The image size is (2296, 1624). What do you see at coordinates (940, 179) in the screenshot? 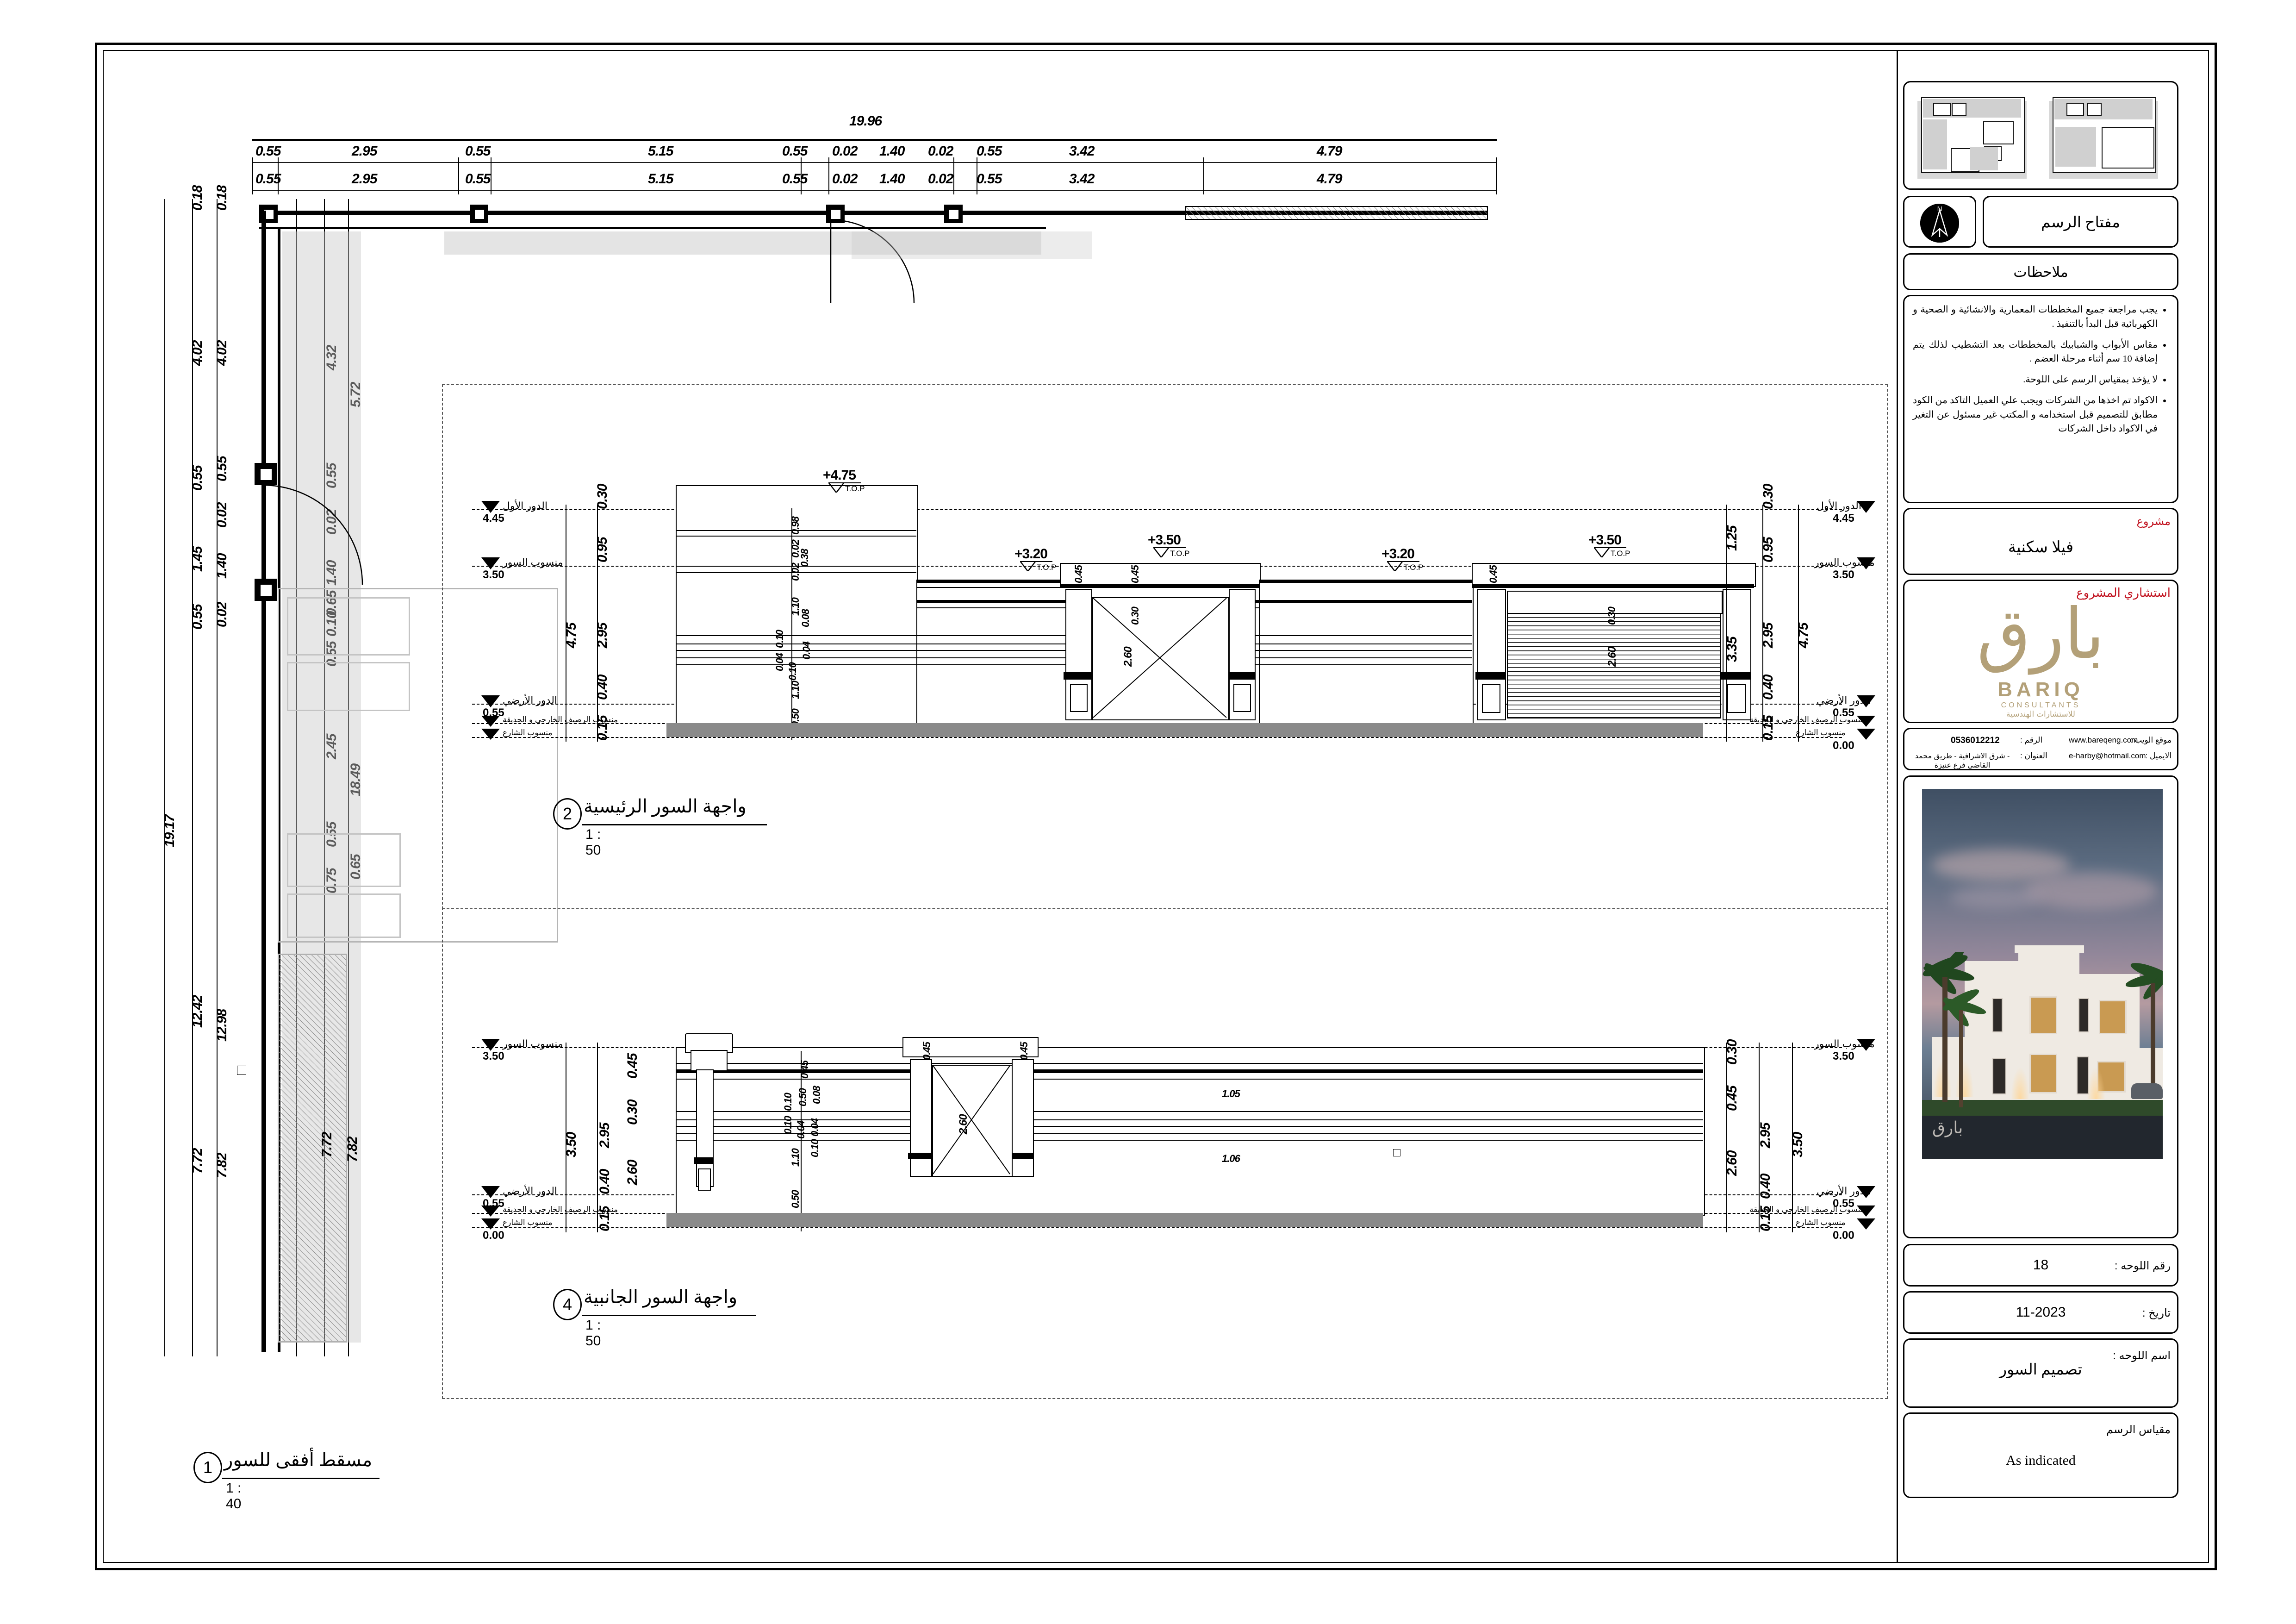
I see `plan-dim-r2-7: 0.02` at bounding box center [940, 179].